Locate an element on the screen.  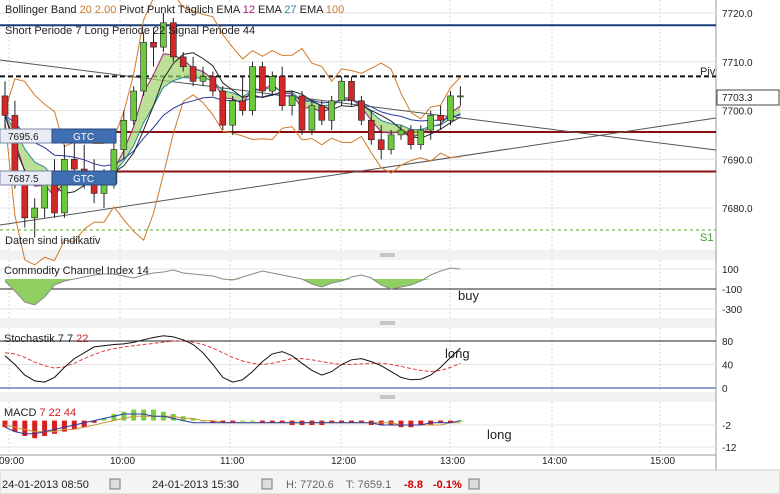
footer-end: 24-01-2013 15:30 is located at coordinates (195, 485).